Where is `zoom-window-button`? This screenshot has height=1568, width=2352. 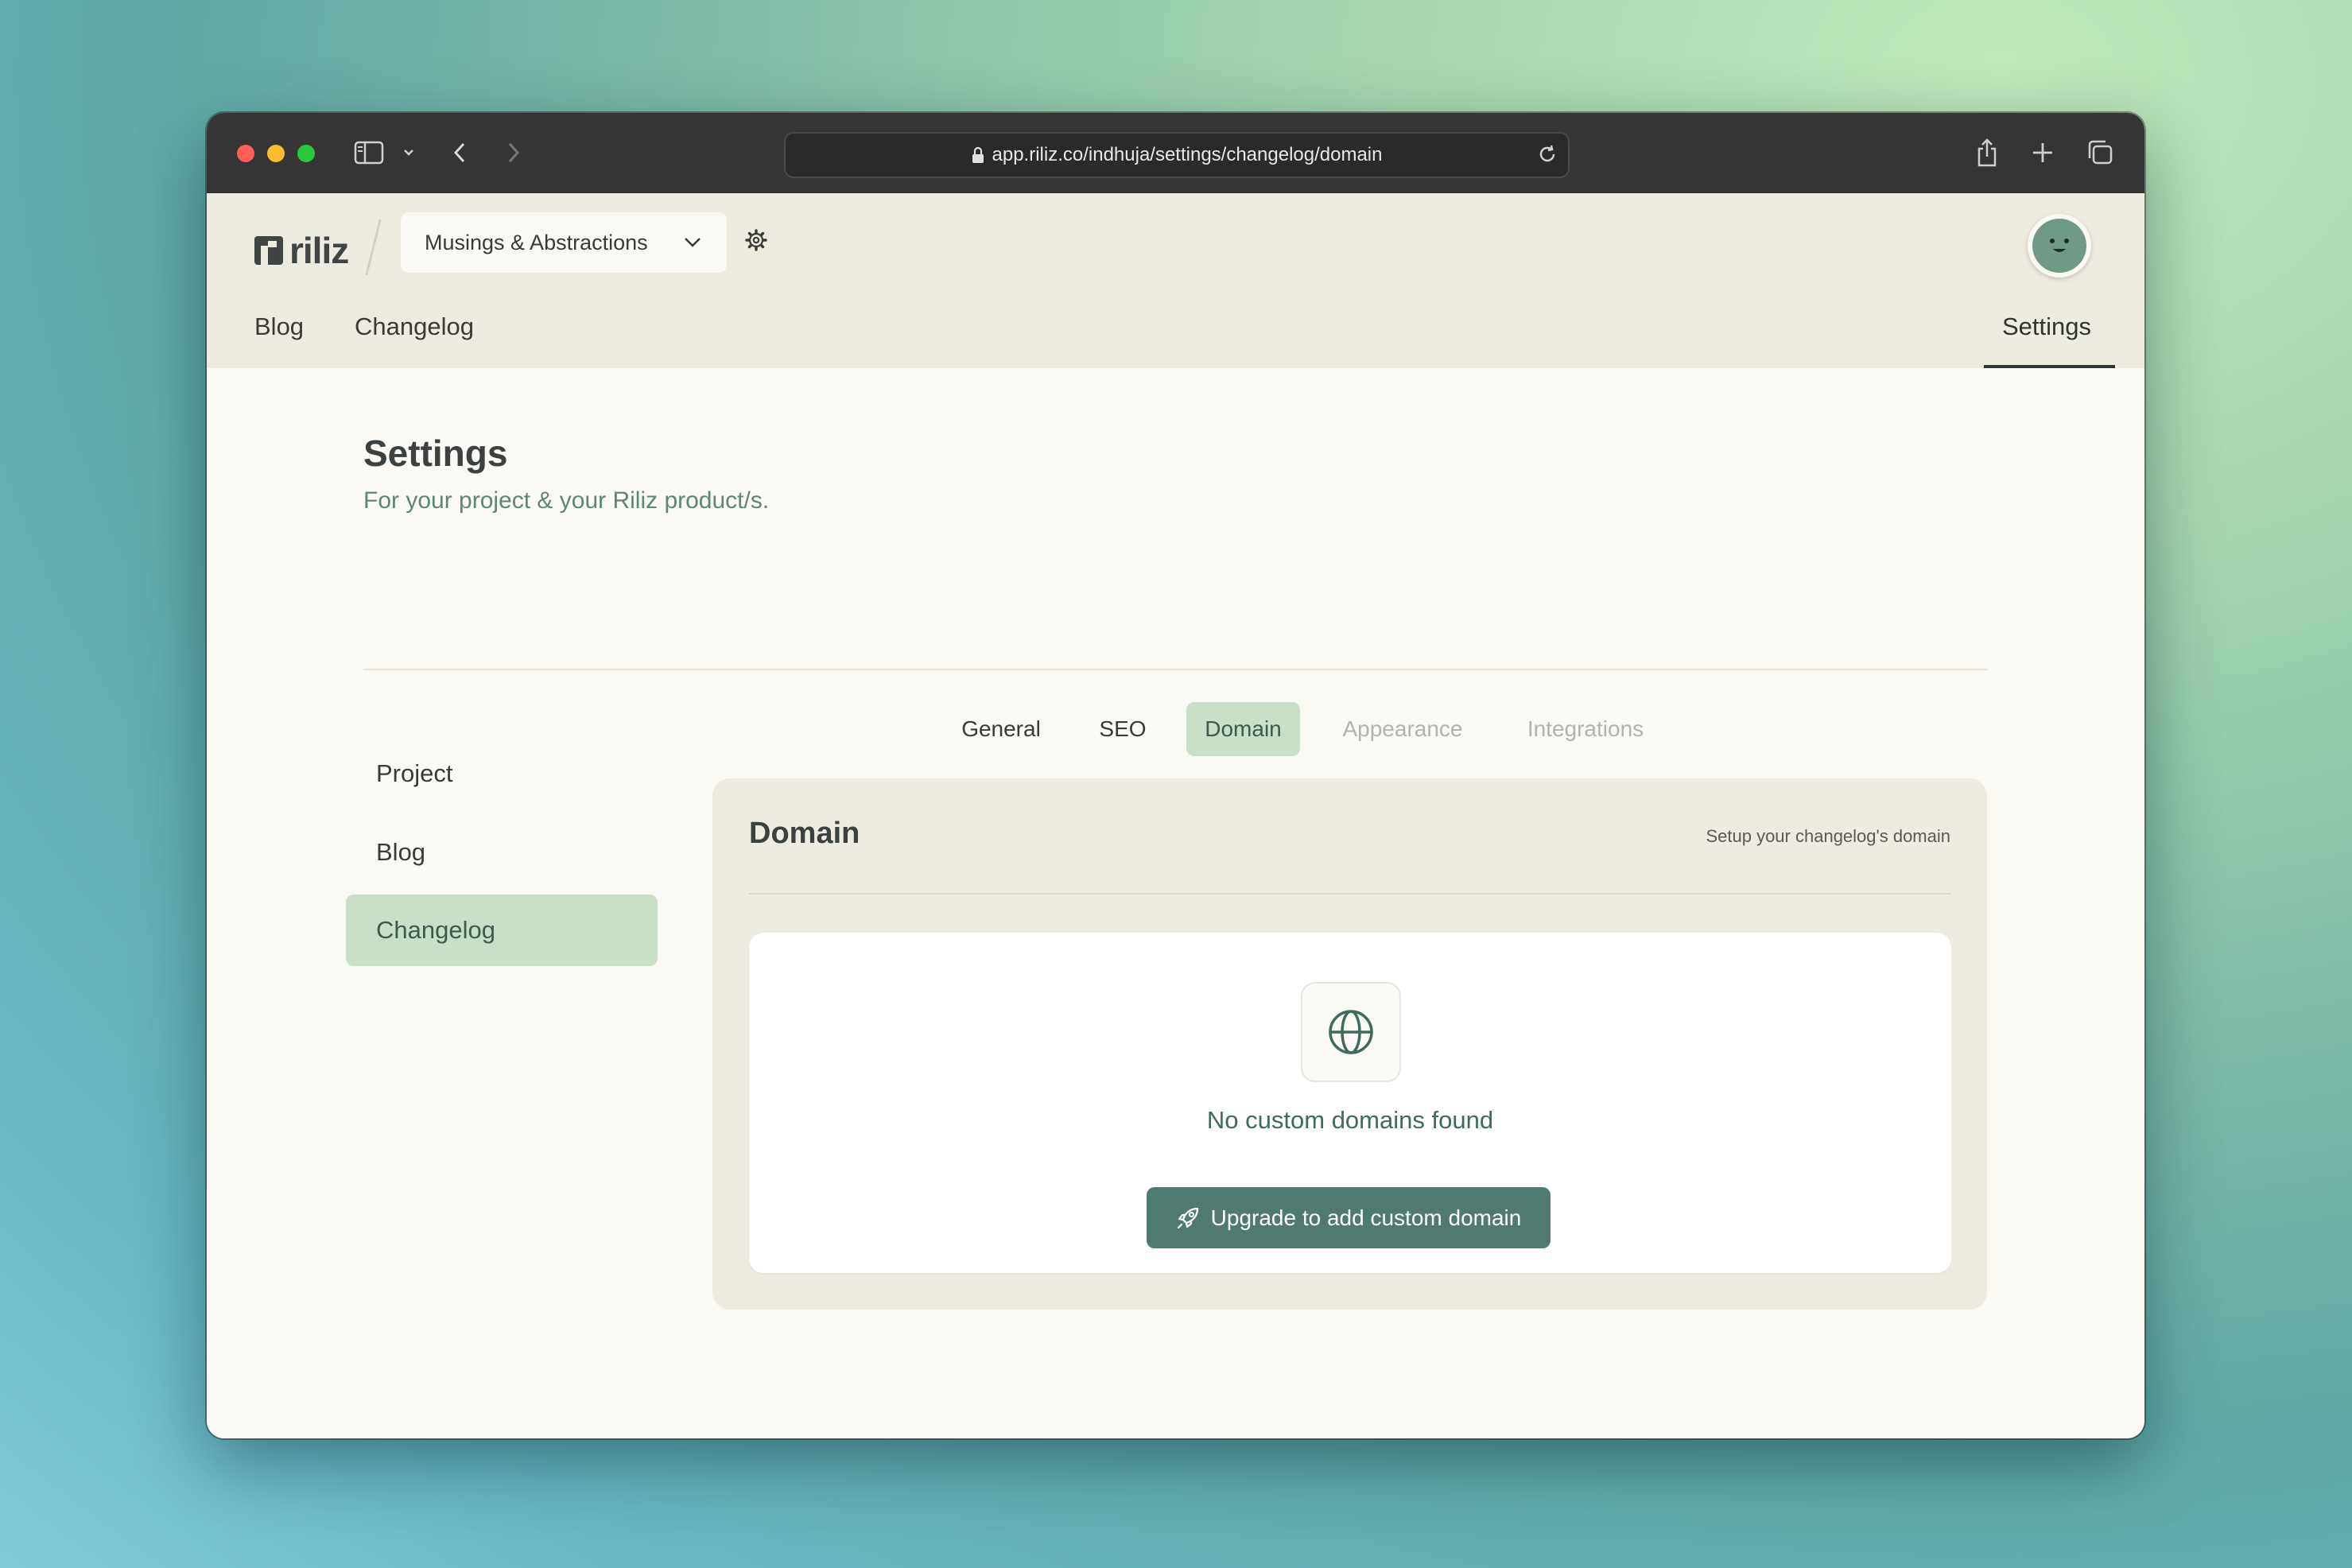
zoom-window-button is located at coordinates (306, 153).